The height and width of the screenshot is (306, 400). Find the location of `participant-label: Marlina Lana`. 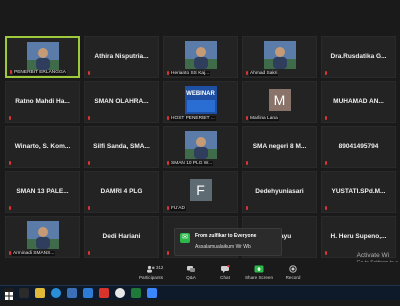

participant-label: Marlina Lana is located at coordinates (264, 118).